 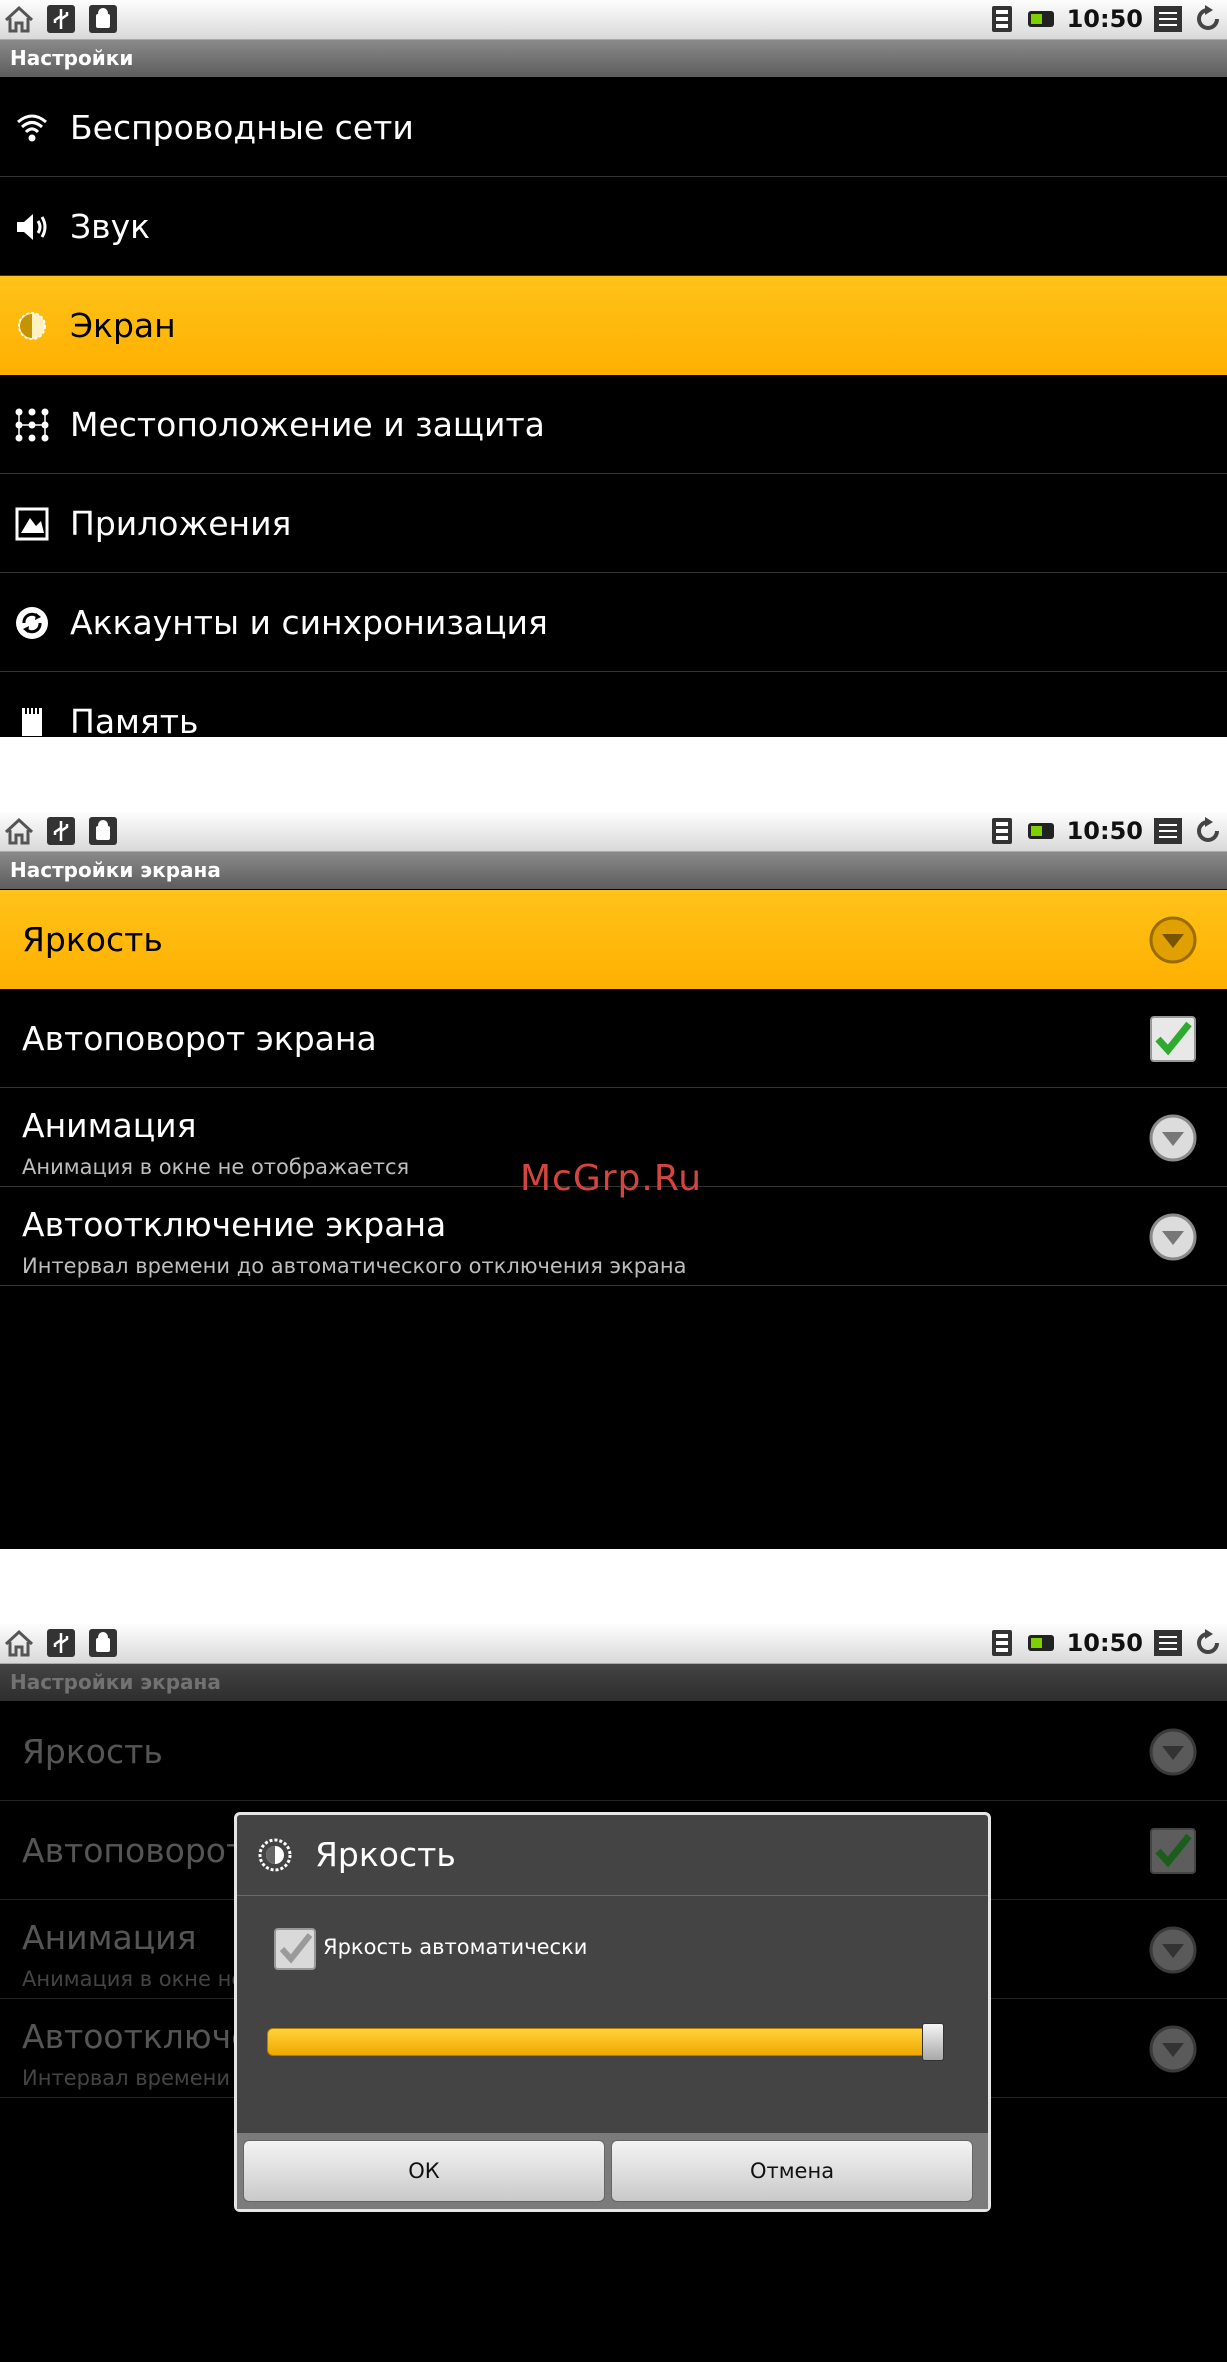 What do you see at coordinates (32, 524) in the screenshot?
I see `apps-icon` at bounding box center [32, 524].